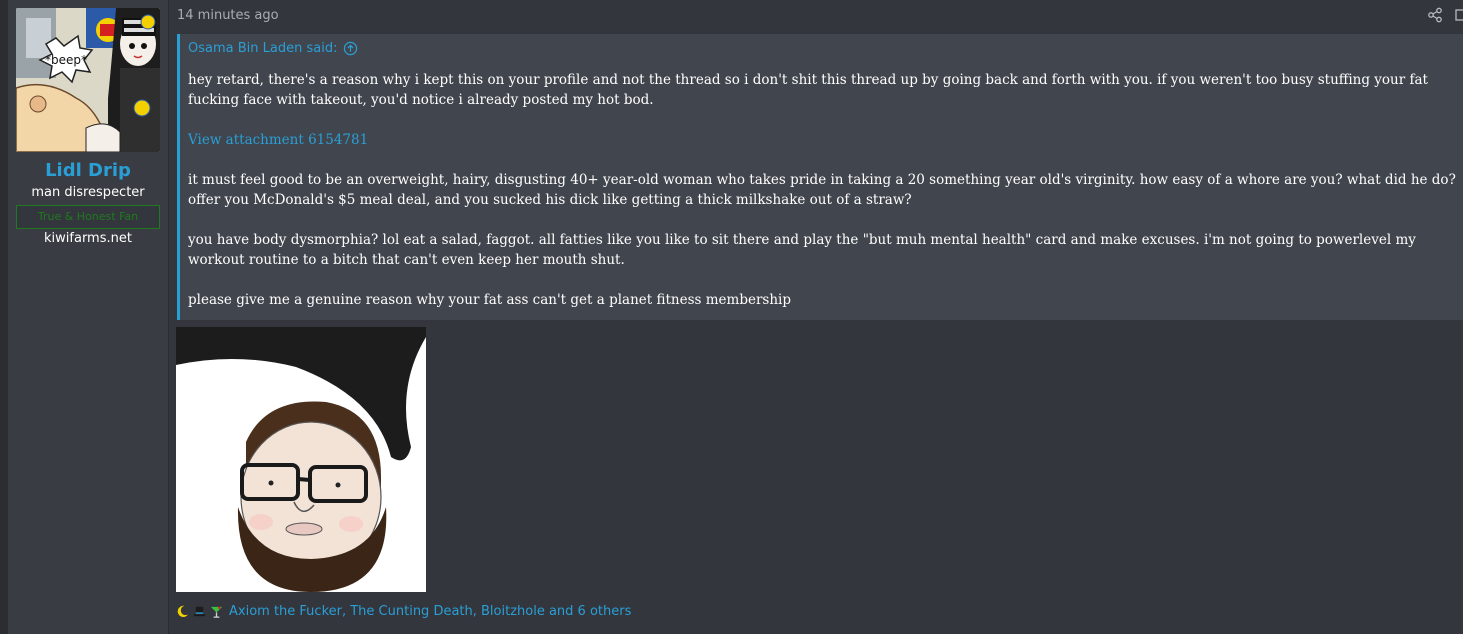 The image size is (1463, 634). Describe the element at coordinates (88, 192) in the screenshot. I see `user-title: man disrespecter` at that location.